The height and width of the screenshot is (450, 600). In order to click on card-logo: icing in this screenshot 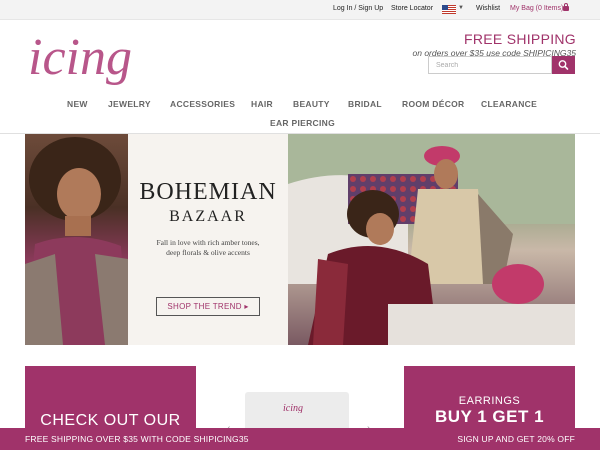, I will do `click(293, 408)`.